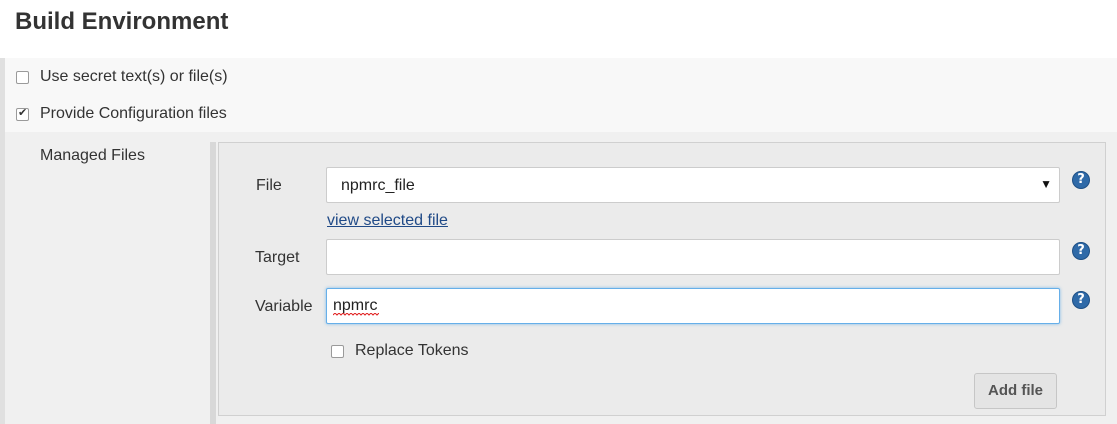 This screenshot has height=424, width=1117. What do you see at coordinates (337, 351) in the screenshot?
I see `checkbox-replace-tokens` at bounding box center [337, 351].